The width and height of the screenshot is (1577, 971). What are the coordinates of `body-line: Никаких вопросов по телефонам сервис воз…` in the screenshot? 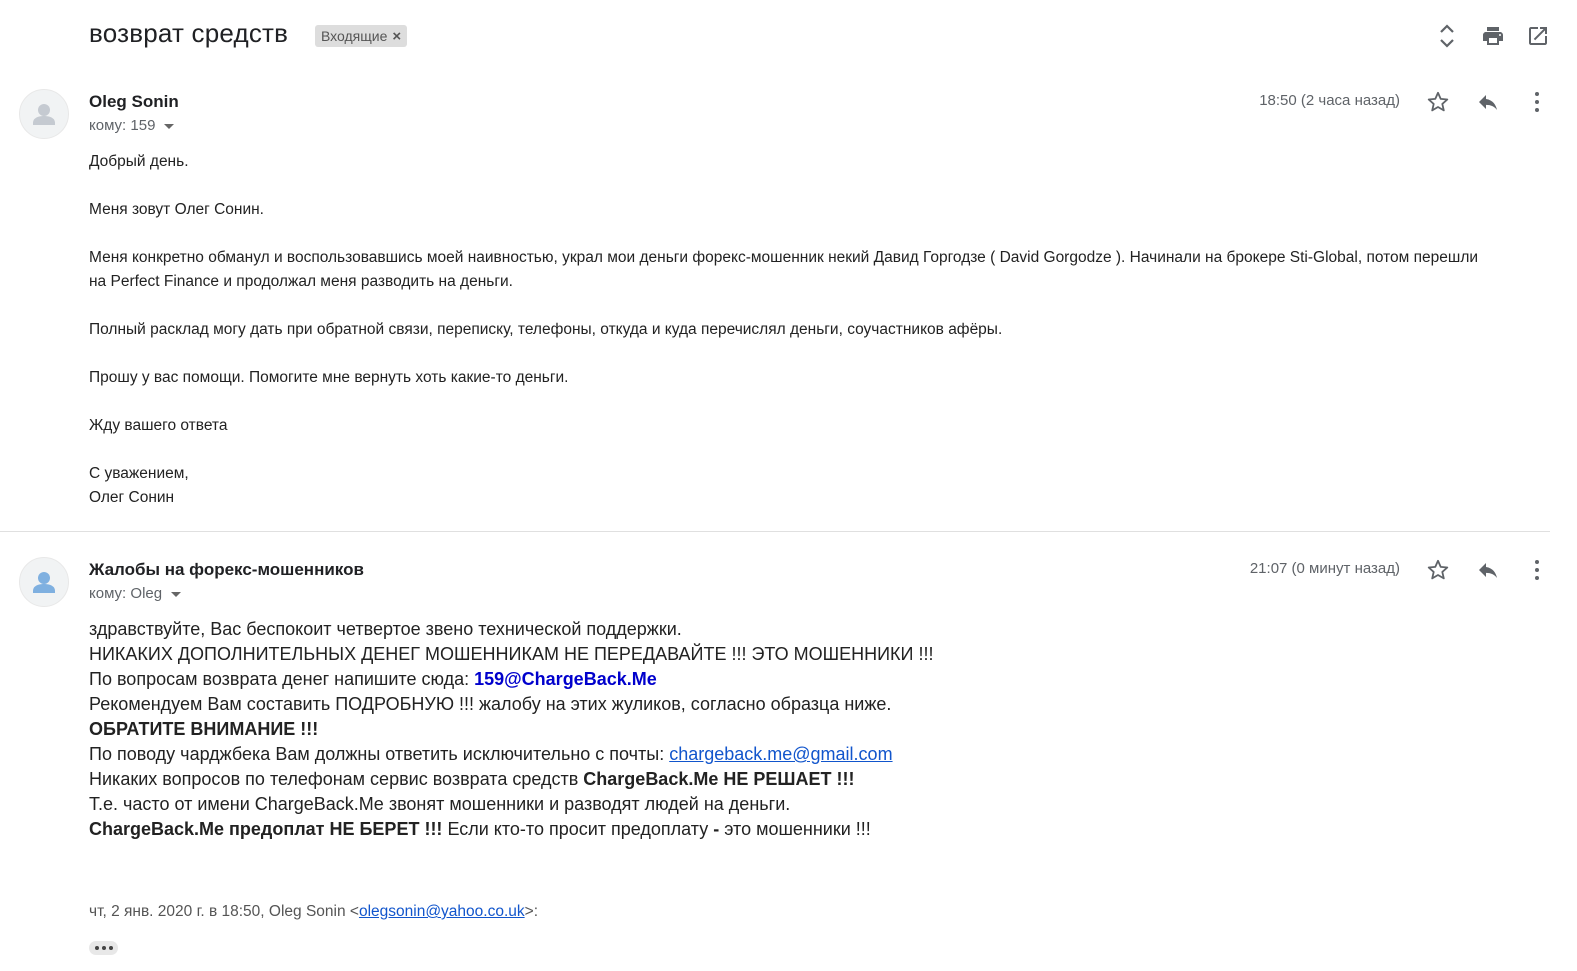 It's located at (809, 779).